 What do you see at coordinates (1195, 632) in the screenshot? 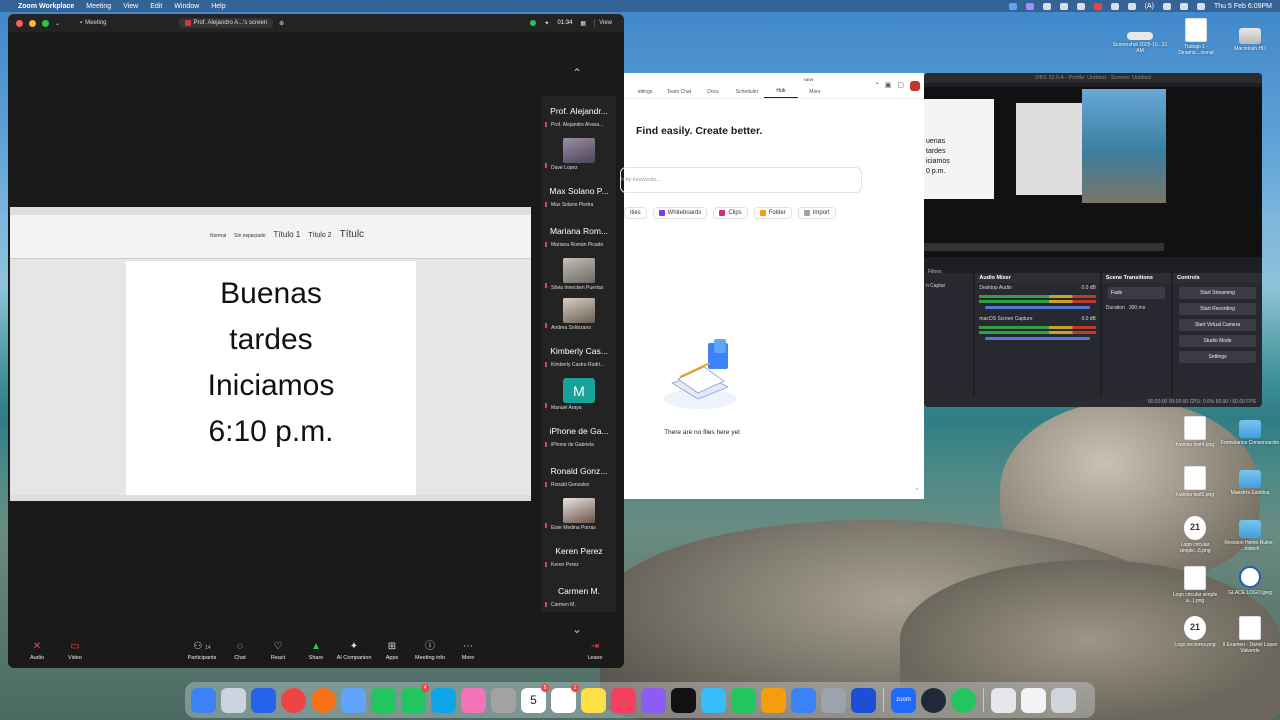
I see `desktop-file: 21 Logo vectores.png` at bounding box center [1195, 632].